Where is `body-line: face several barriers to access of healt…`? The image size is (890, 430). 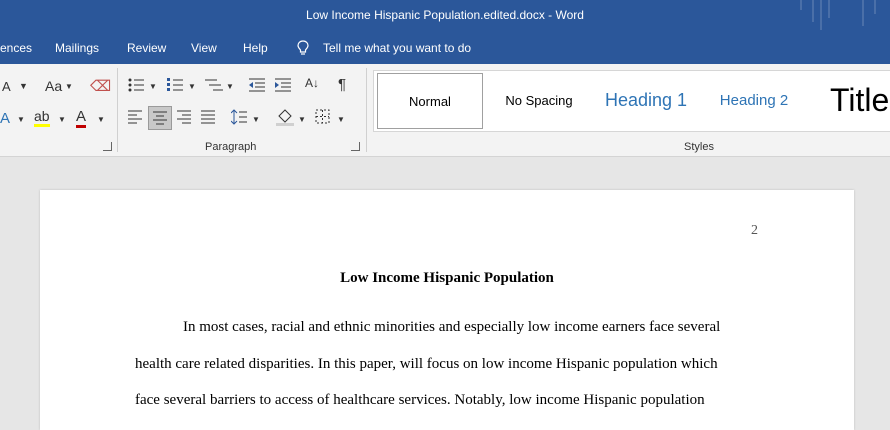 body-line: face several barriers to access of healt… is located at coordinates (420, 400).